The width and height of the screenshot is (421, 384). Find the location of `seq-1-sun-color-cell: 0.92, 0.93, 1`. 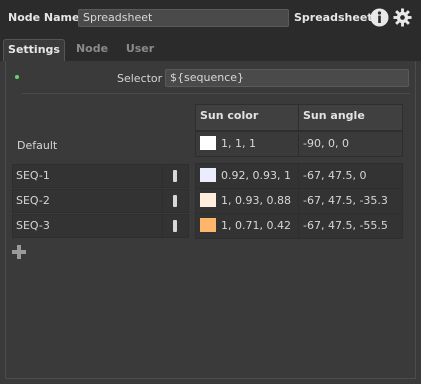

seq-1-sun-color-cell: 0.92, 0.93, 1 is located at coordinates (247, 176).